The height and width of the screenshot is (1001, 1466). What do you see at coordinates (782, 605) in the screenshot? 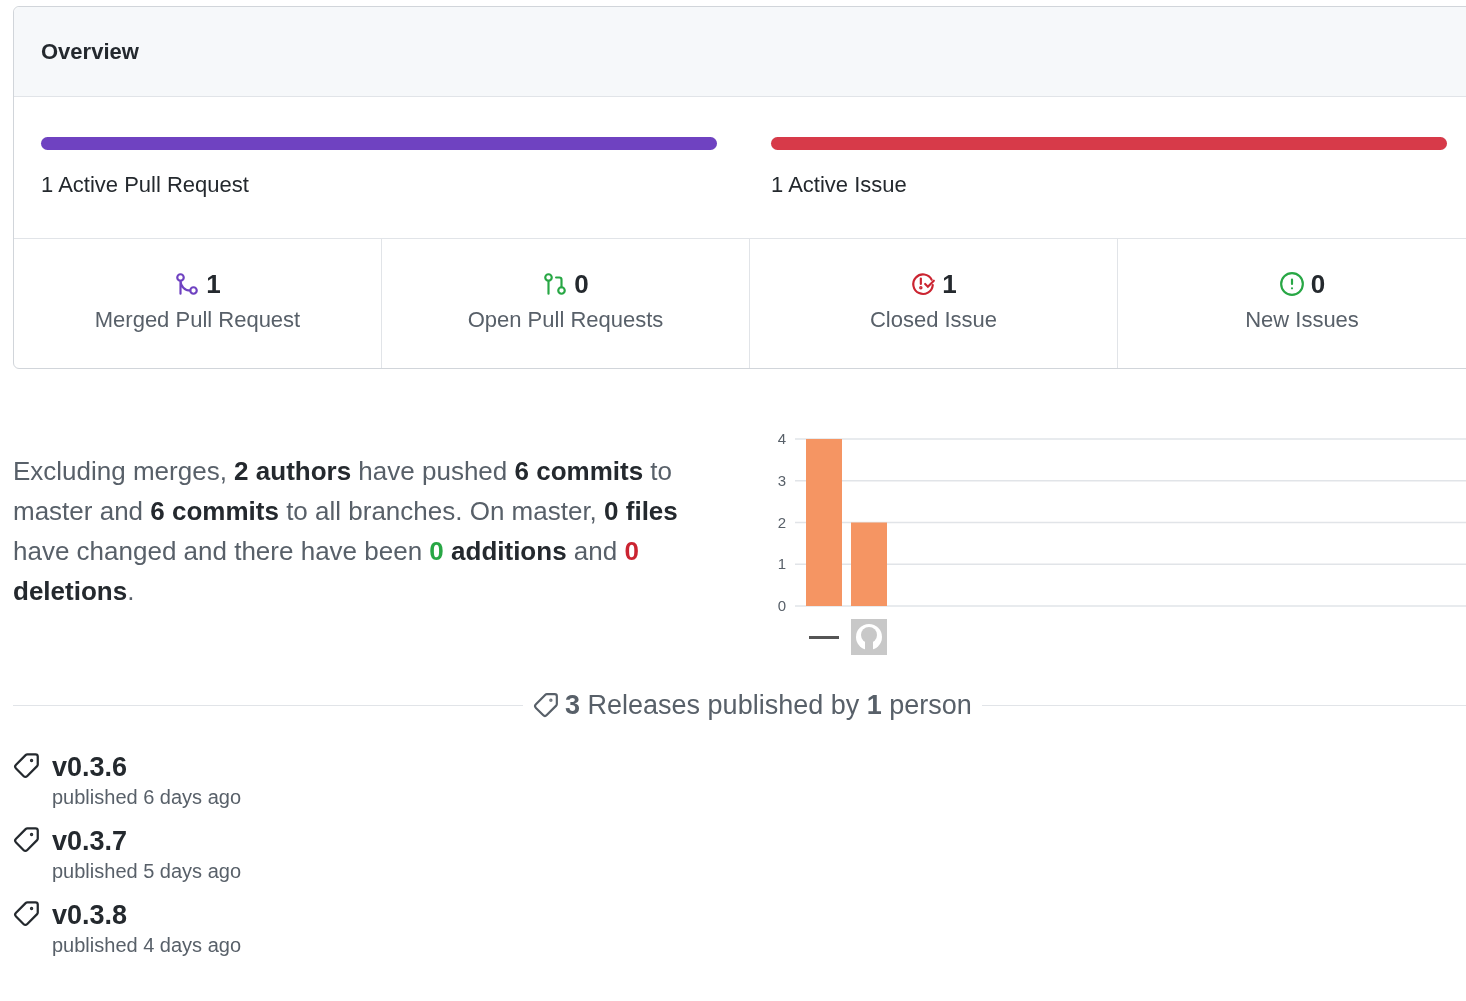
I see `axis-tick-label: 0` at bounding box center [782, 605].